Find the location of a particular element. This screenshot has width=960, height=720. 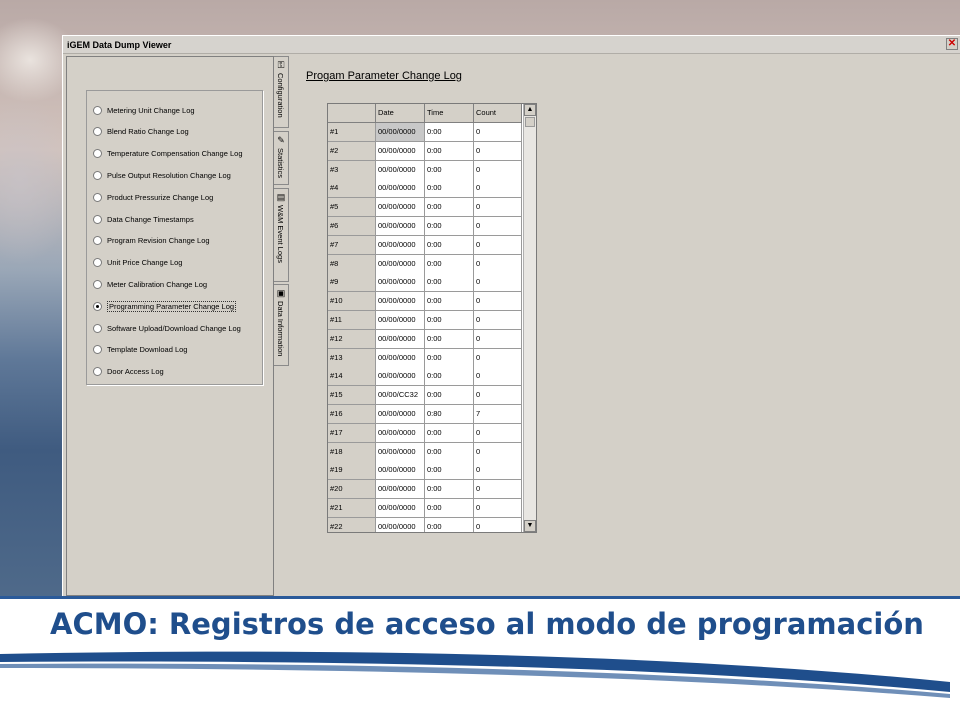

log-option-radio: Software Upload/Download Change Log is located at coordinates (167, 328).